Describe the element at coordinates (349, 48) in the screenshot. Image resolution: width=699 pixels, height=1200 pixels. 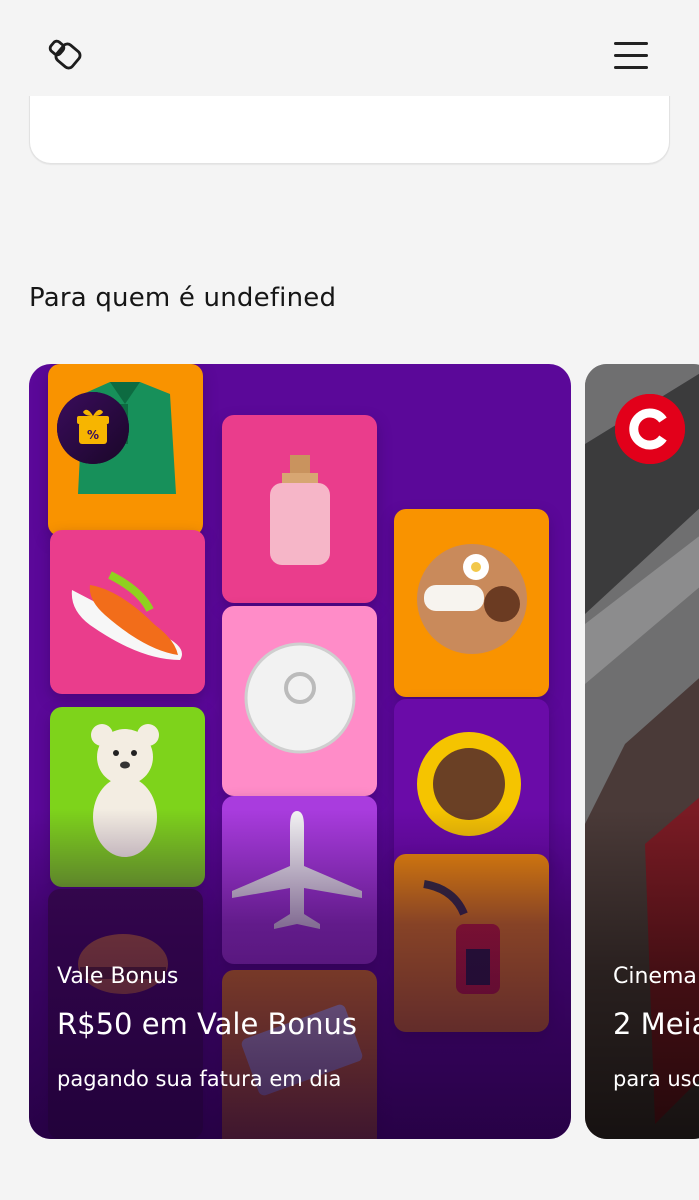
I see `app-header` at that location.